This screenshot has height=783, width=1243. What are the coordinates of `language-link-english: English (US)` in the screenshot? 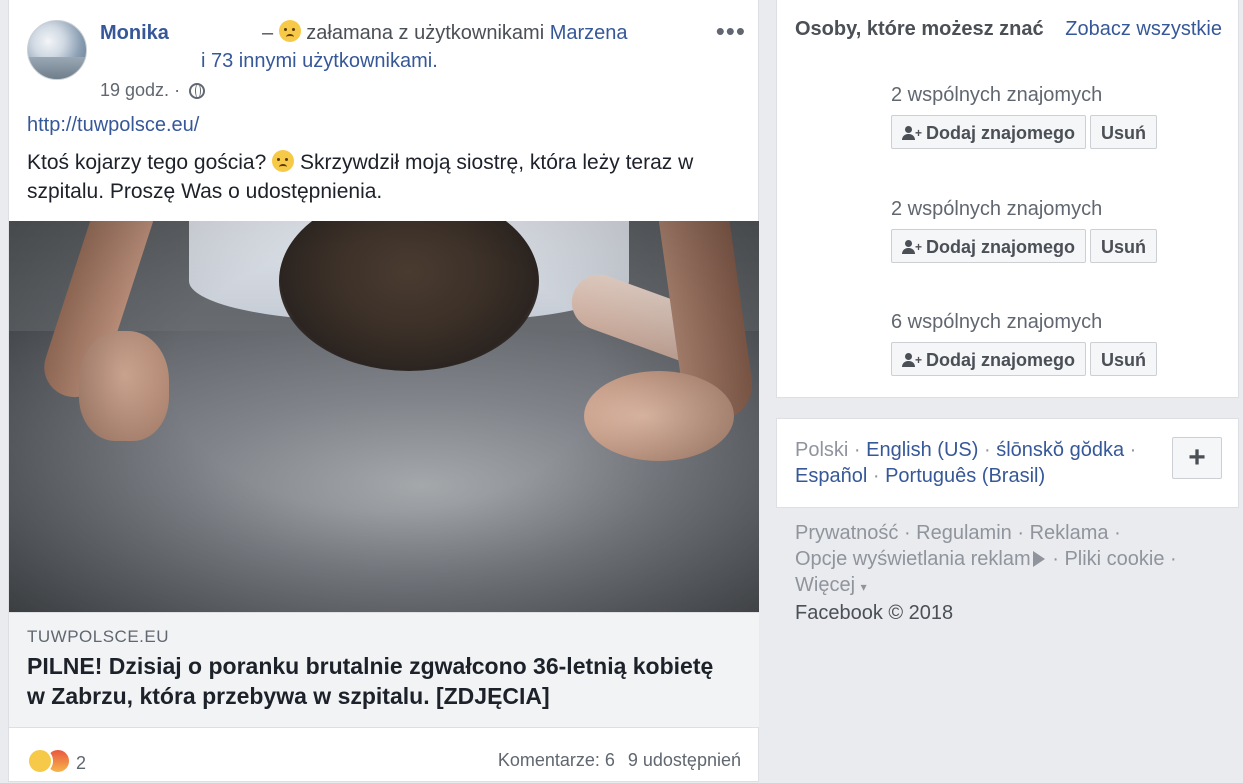 It's located at (922, 450).